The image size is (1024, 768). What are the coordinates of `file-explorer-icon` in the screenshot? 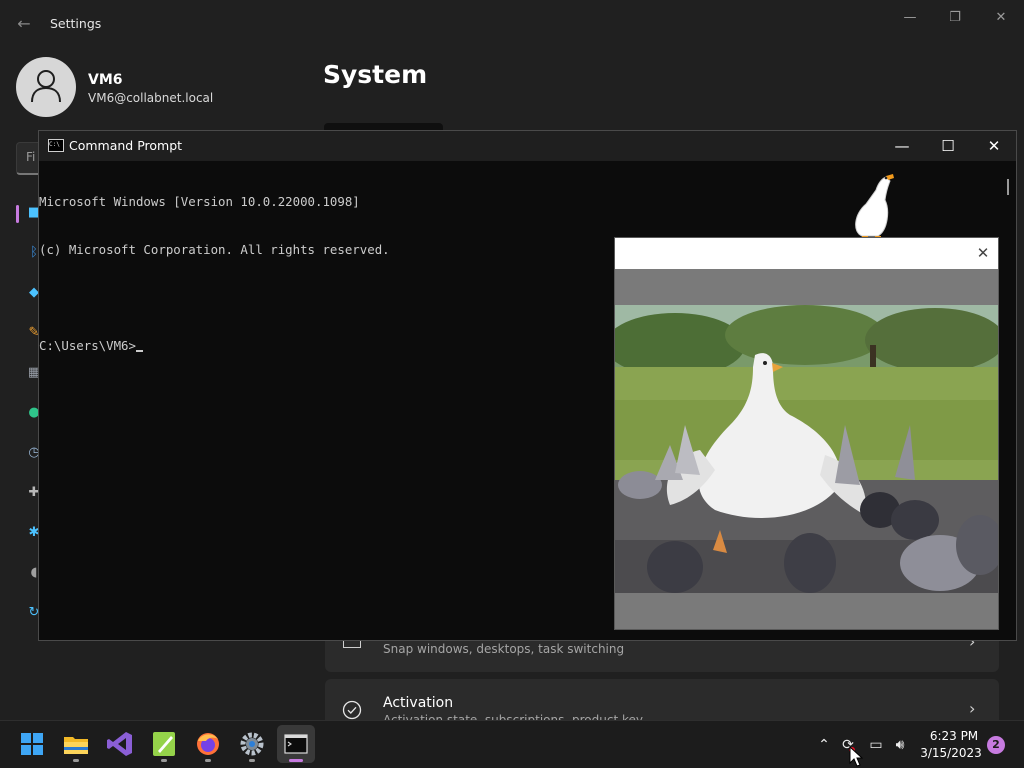 It's located at (76, 745).